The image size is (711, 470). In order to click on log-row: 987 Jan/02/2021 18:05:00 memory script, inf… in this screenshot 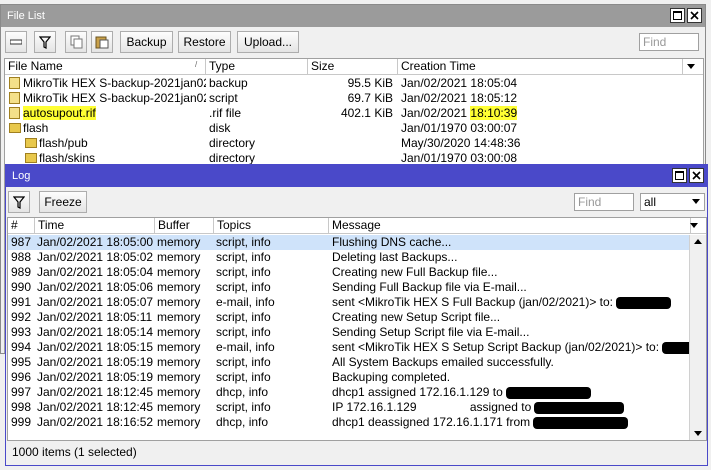, I will do `click(349, 242)`.